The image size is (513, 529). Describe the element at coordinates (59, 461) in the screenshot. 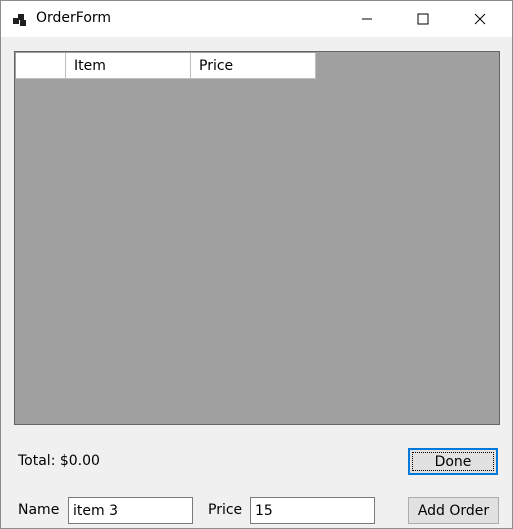

I see `total-label: Total: $0.00` at that location.